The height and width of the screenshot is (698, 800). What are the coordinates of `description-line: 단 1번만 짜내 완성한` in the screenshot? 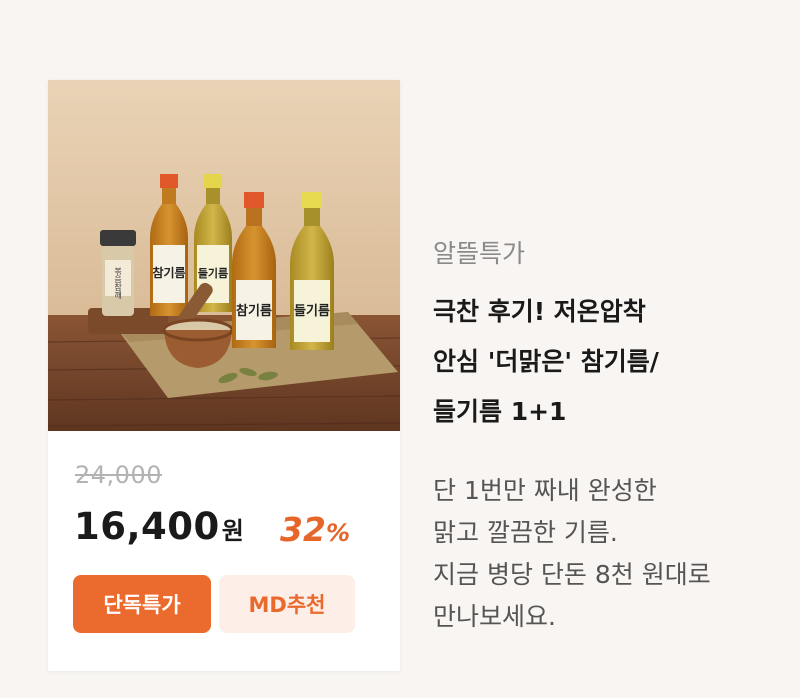 It's located at (545, 490).